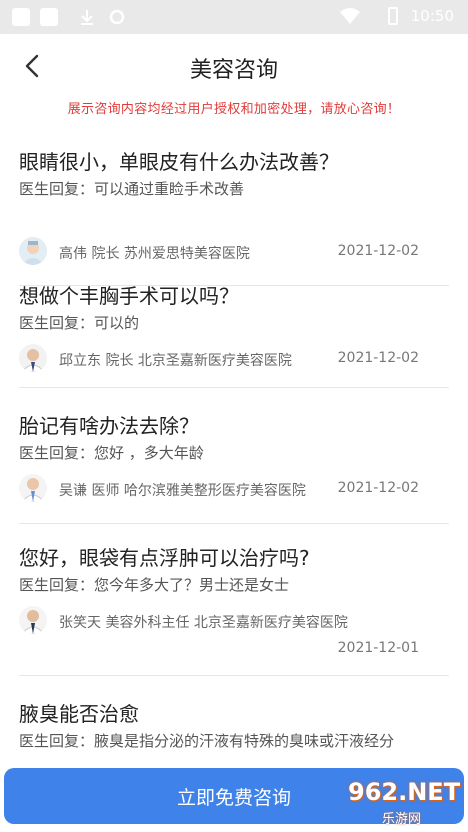 The height and width of the screenshot is (832, 468). I want to click on sync-icon, so click(117, 17).